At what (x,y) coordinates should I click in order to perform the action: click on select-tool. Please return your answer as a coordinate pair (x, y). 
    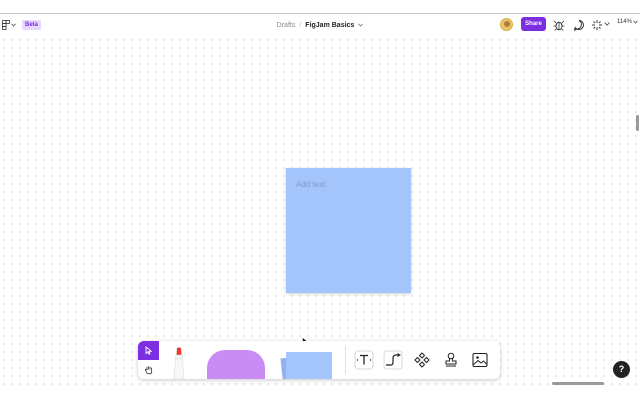
    Looking at the image, I should click on (148, 350).